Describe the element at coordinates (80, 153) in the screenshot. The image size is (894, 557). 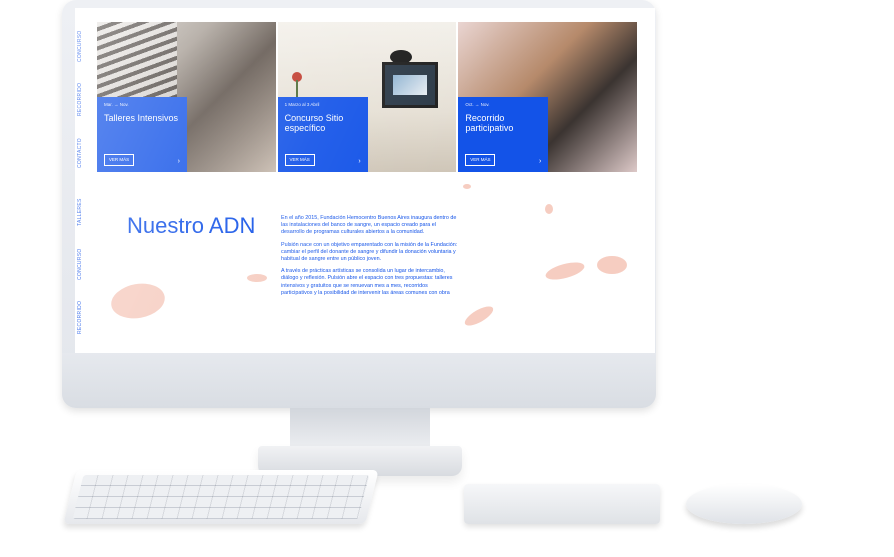
I see `nav-item-contacto: CONTACTO` at that location.